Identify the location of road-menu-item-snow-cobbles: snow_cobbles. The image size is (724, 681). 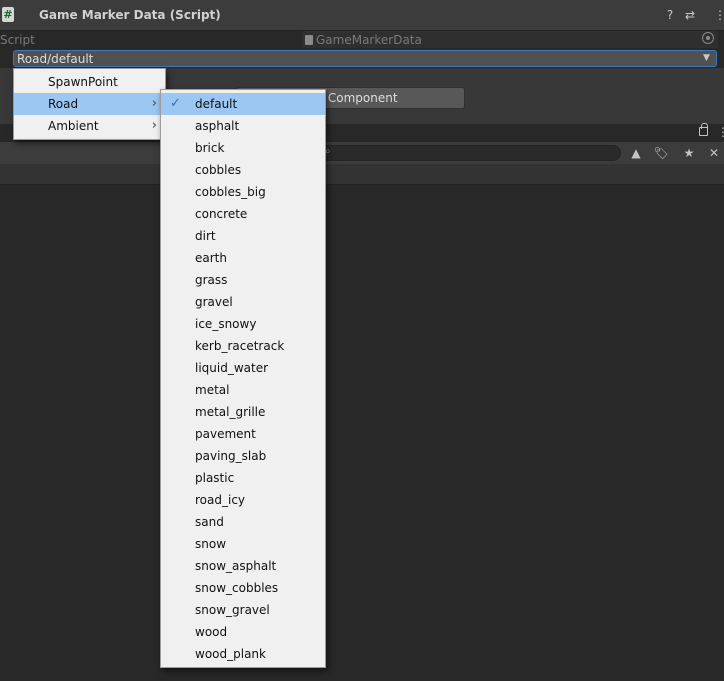
(243, 588).